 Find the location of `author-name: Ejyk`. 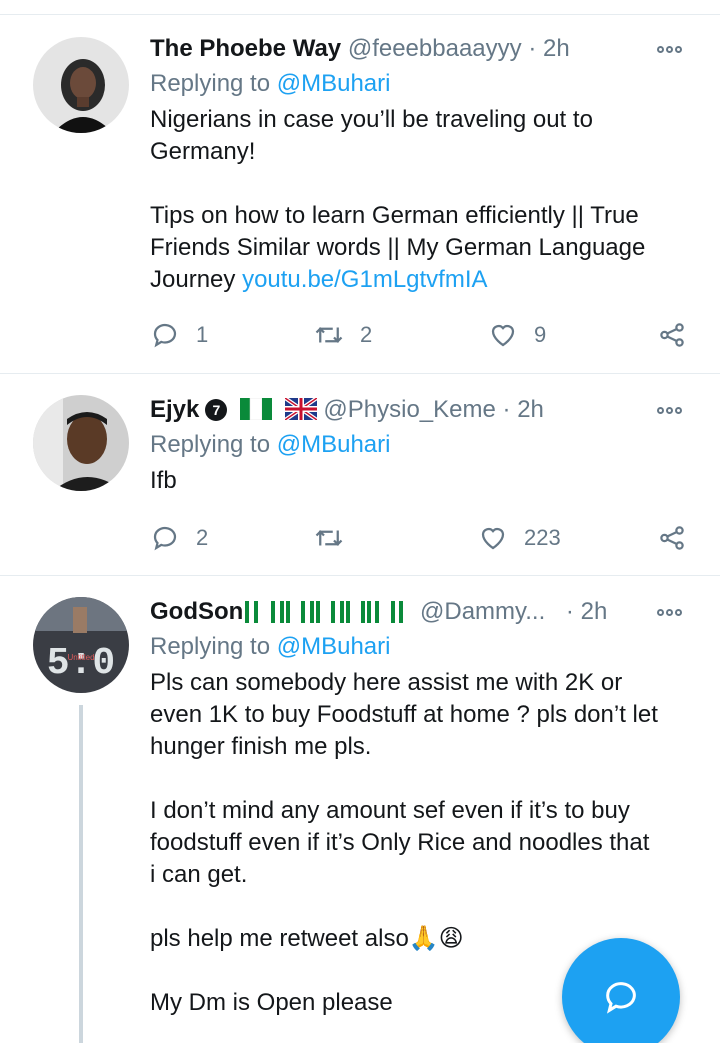

author-name: Ejyk is located at coordinates (174, 409).